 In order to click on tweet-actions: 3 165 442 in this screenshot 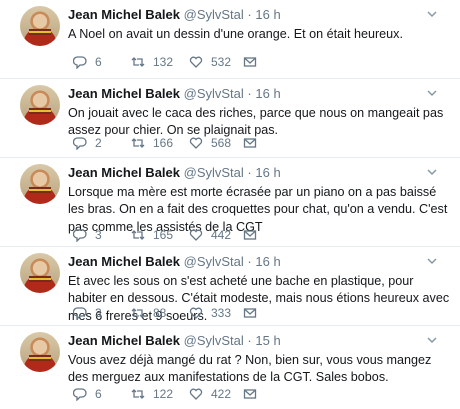, I will do `click(198, 236)`.